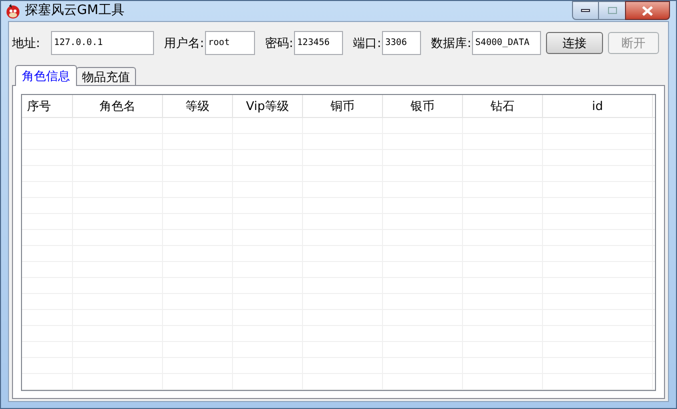  I want to click on column-header: 序号, so click(39, 105).